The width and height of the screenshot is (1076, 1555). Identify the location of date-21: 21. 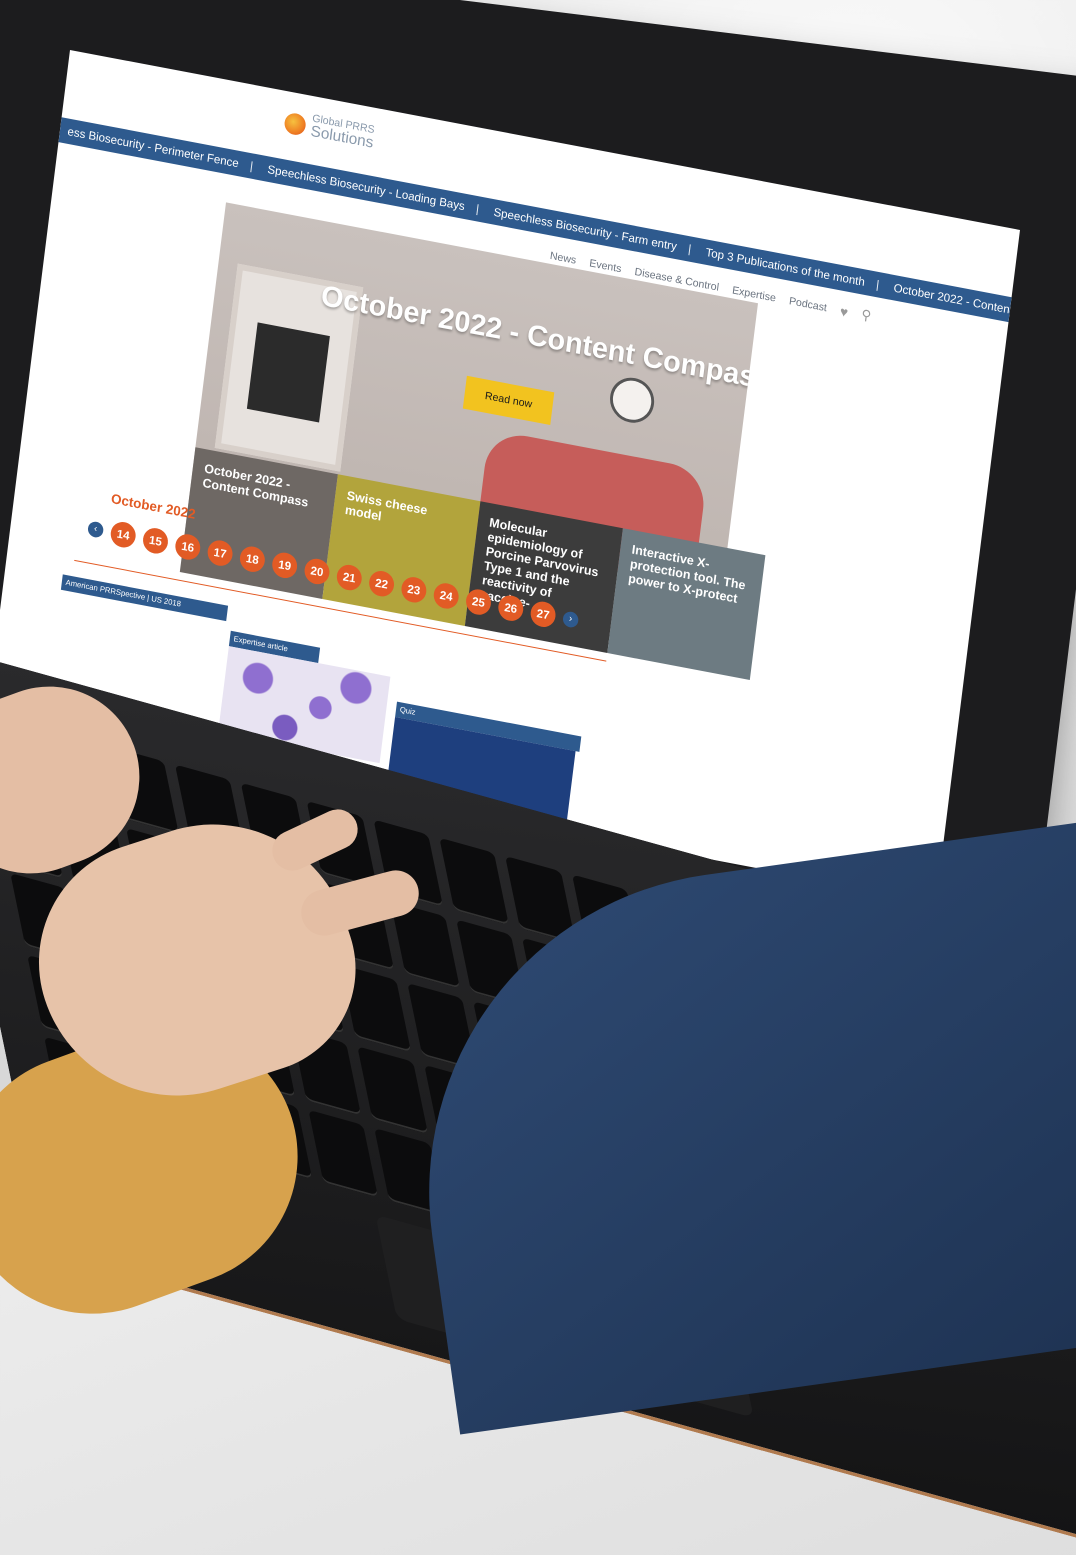
(349, 577).